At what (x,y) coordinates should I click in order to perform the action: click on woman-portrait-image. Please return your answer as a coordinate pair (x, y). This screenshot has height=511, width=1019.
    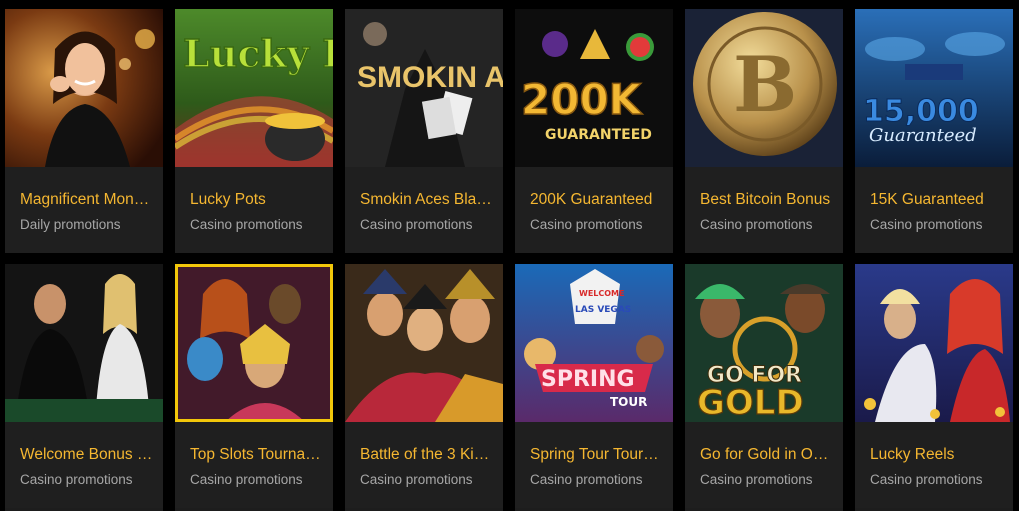
    Looking at the image, I should click on (84, 88).